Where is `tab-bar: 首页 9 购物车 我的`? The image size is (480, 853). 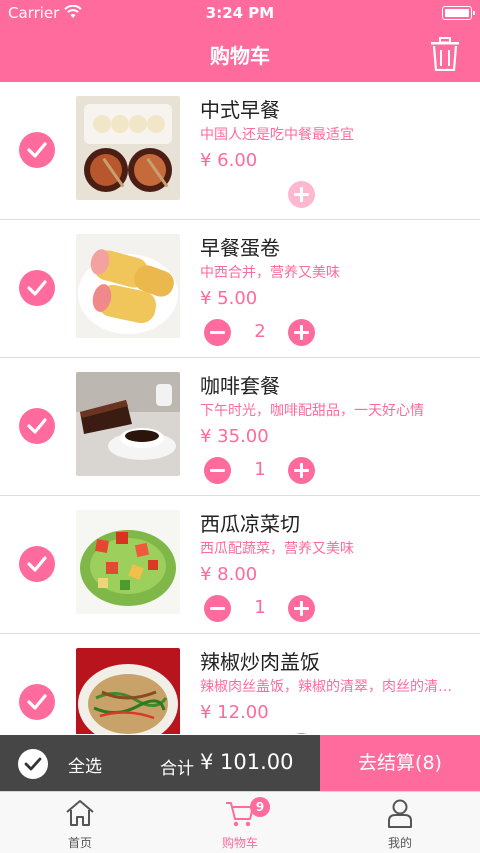 tab-bar: 首页 9 购物车 我的 is located at coordinates (240, 822).